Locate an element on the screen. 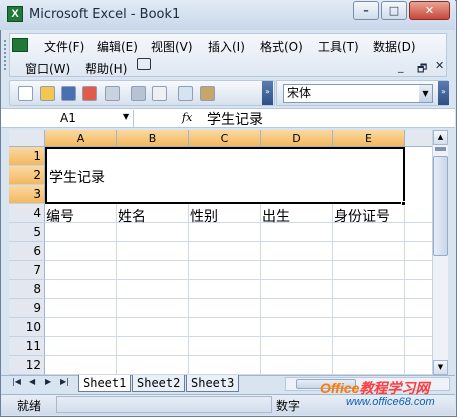 This screenshot has width=457, height=417. watermark-url: www.office68.com is located at coordinates (390, 402).